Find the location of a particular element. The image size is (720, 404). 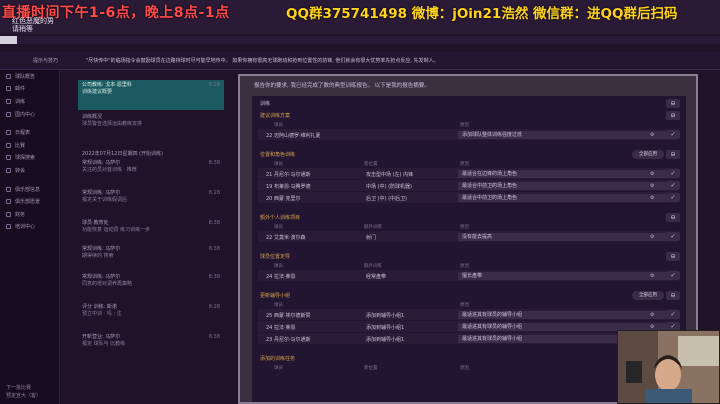

webcam-image is located at coordinates (668, 367).